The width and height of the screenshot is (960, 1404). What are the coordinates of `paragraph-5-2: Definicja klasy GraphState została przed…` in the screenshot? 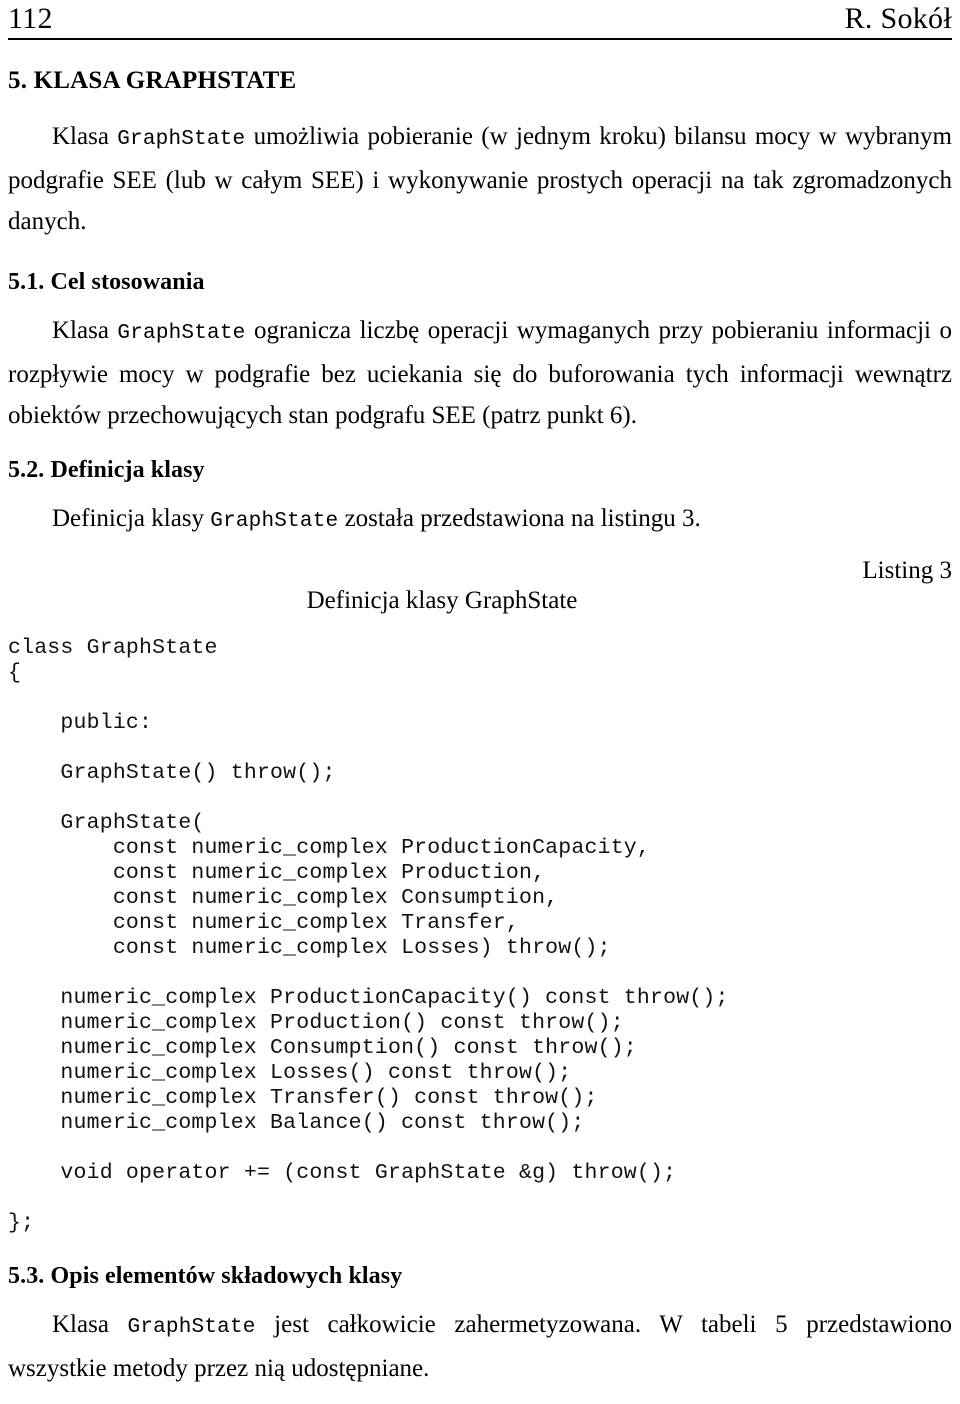 It's located at (480, 520).